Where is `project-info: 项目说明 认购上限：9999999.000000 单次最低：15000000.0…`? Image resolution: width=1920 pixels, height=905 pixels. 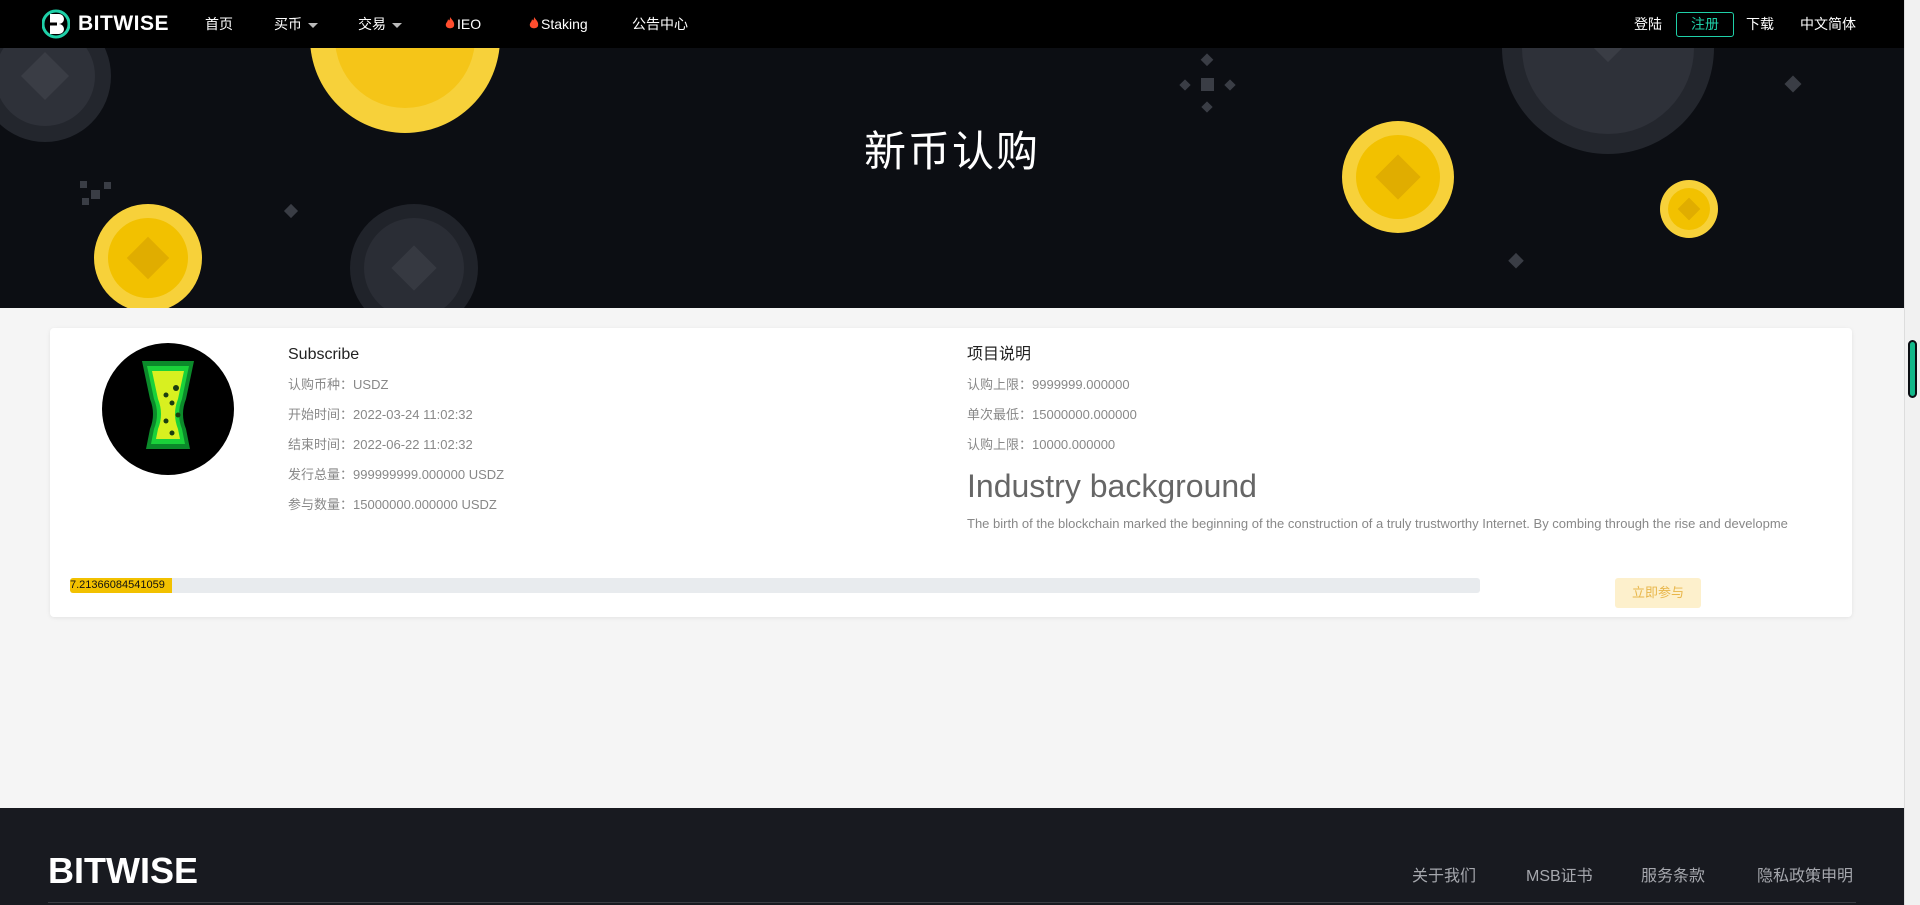
project-info: 项目说明 认购上限：9999999.000000 单次最低：15000000.0… is located at coordinates (1409, 437).